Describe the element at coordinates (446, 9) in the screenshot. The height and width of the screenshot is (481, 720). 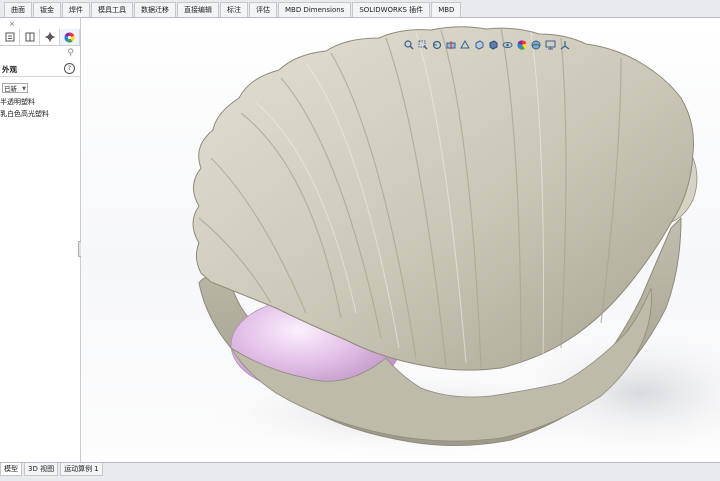
I see `tab-mbd: MBD` at that location.